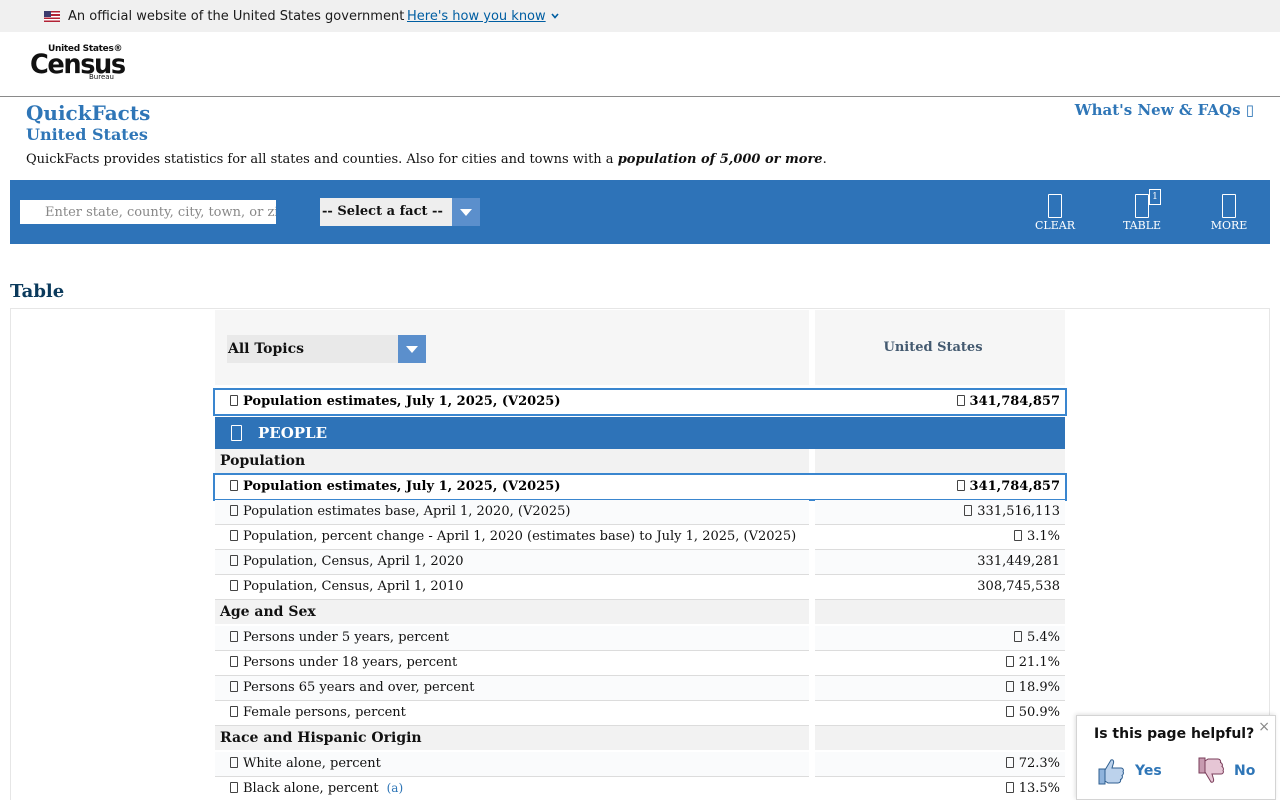 This screenshot has height=800, width=1280. What do you see at coordinates (1264, 727) in the screenshot?
I see `close-icon: ×` at bounding box center [1264, 727].